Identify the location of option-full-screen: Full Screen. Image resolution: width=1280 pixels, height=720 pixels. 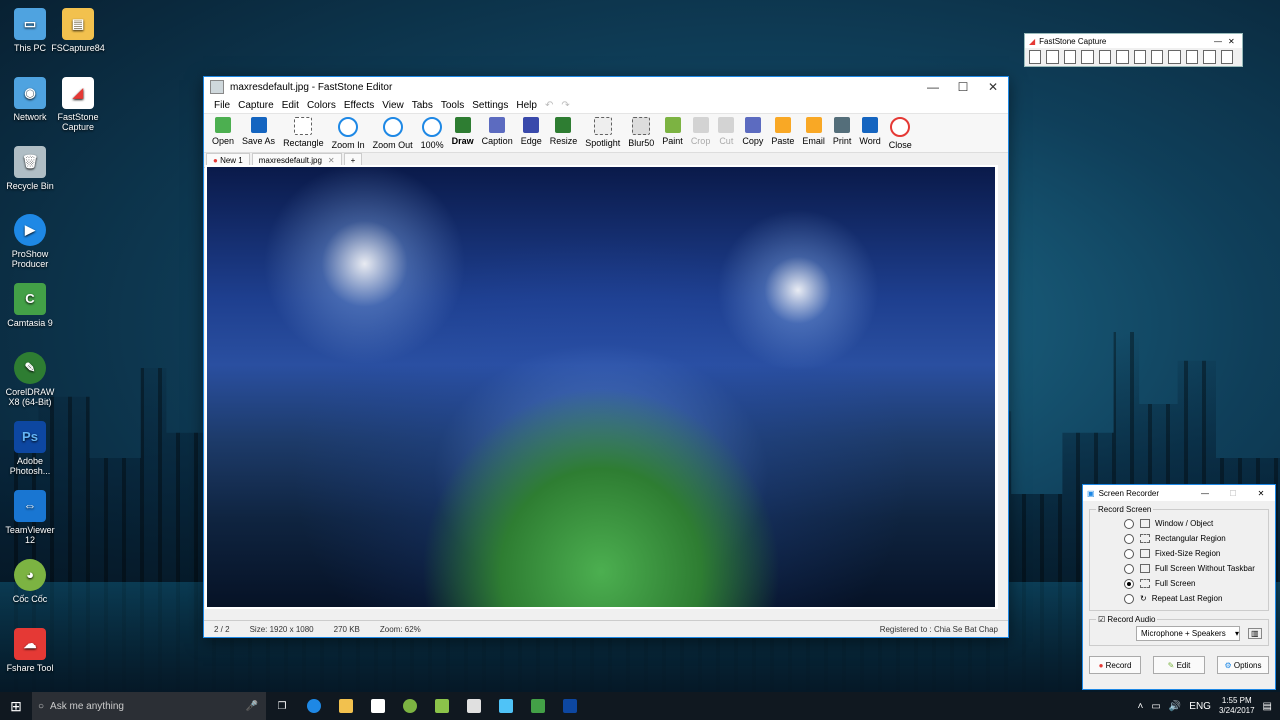
(1179, 583).